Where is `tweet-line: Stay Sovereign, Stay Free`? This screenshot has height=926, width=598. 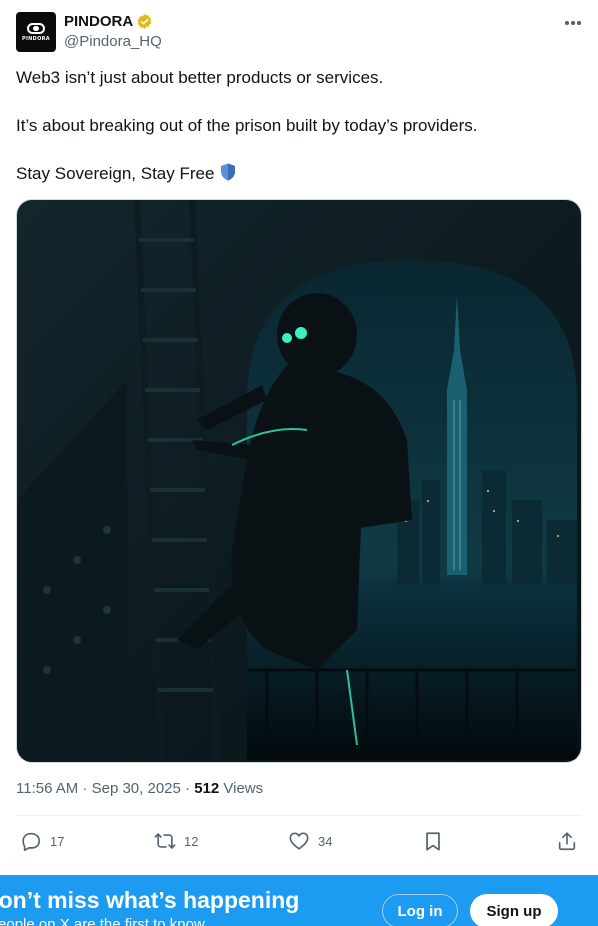 tweet-line: Stay Sovereign, Stay Free is located at coordinates (115, 173).